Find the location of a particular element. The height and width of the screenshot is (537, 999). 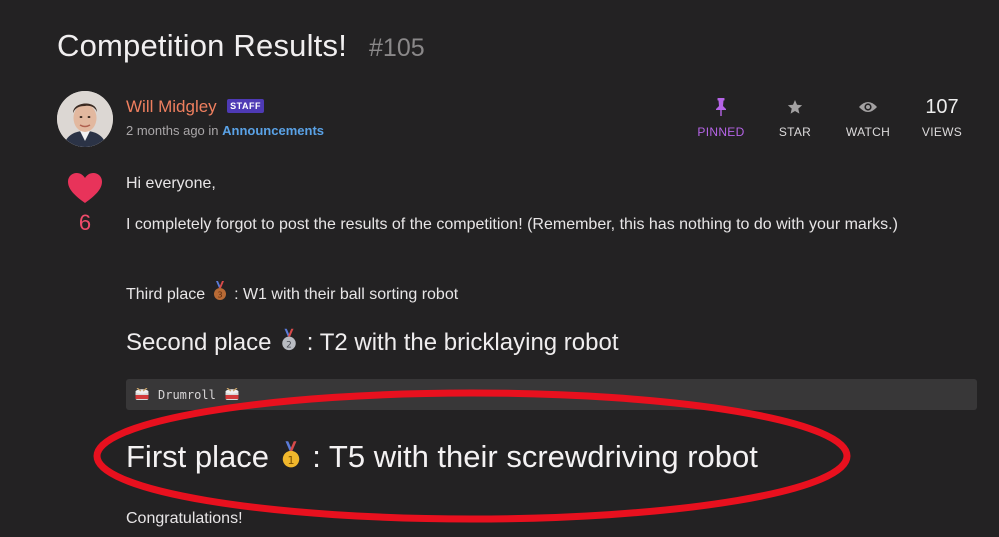

pinned-label: PINNED is located at coordinates (721, 132).